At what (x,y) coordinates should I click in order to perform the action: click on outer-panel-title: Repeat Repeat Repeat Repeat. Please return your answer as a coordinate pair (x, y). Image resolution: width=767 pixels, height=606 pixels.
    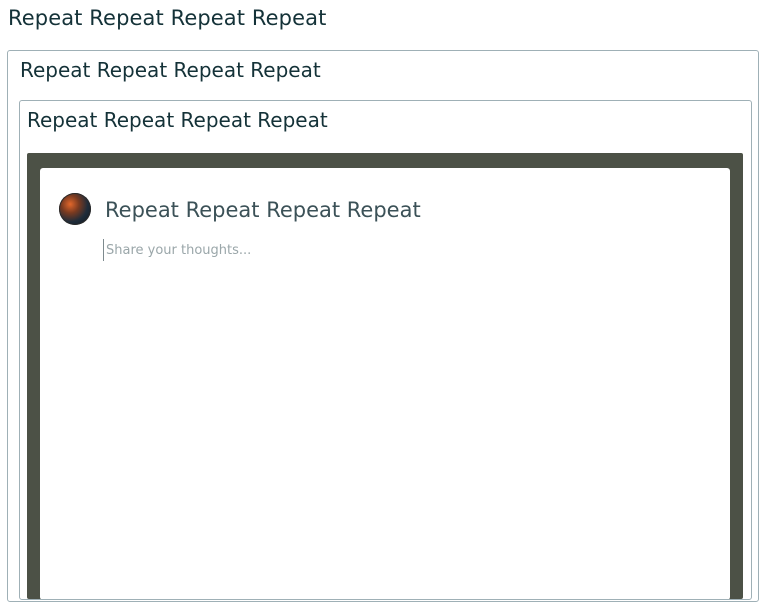
    Looking at the image, I should click on (170, 70).